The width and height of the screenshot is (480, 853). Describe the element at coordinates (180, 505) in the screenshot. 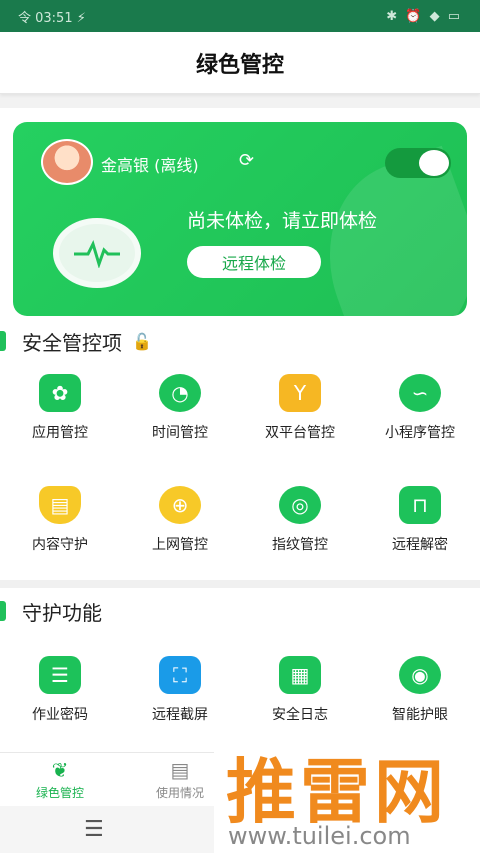

I see `globe-icon: ⊕` at that location.